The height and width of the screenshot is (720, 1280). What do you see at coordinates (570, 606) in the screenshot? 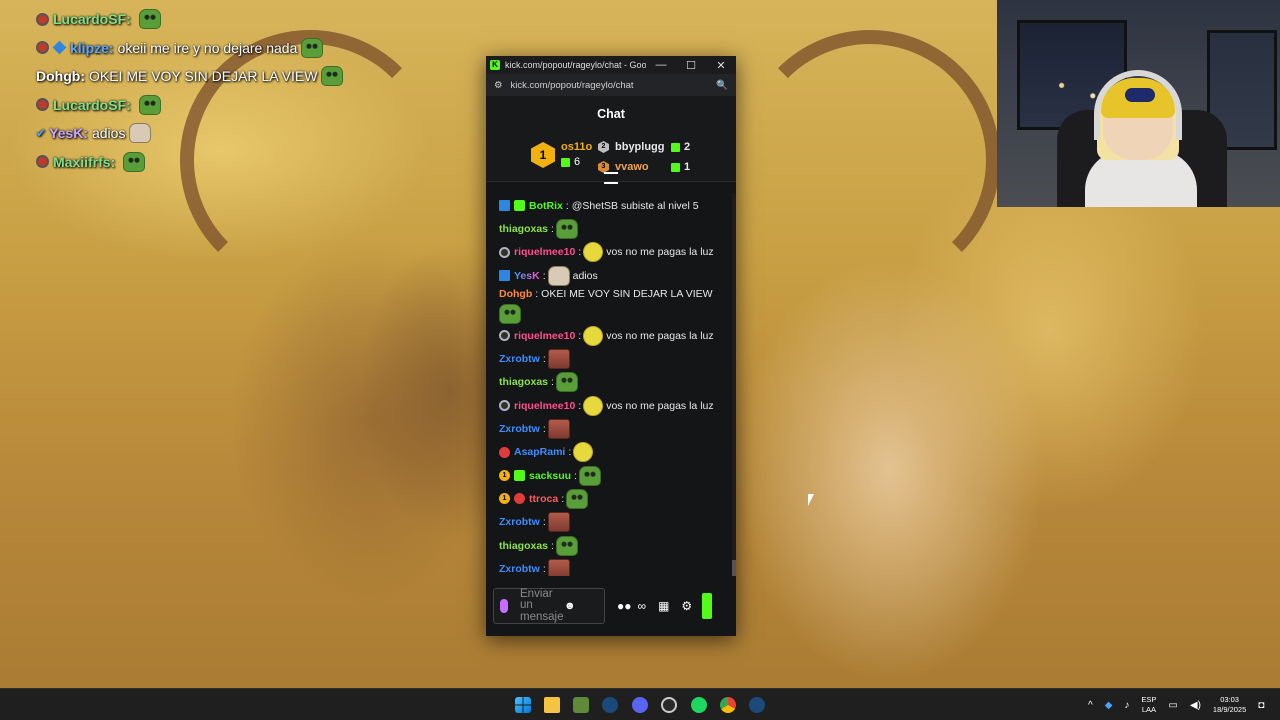
I see `emote-picker-icon: ☻` at bounding box center [570, 606].